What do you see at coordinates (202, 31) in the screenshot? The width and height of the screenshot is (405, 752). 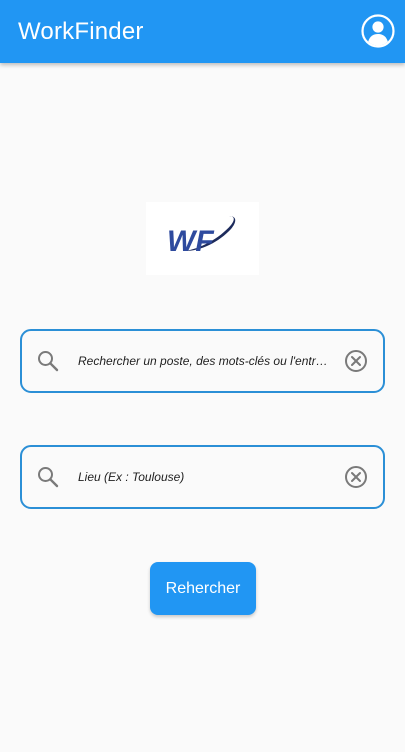 I see `app-bar: WorkFinder` at bounding box center [202, 31].